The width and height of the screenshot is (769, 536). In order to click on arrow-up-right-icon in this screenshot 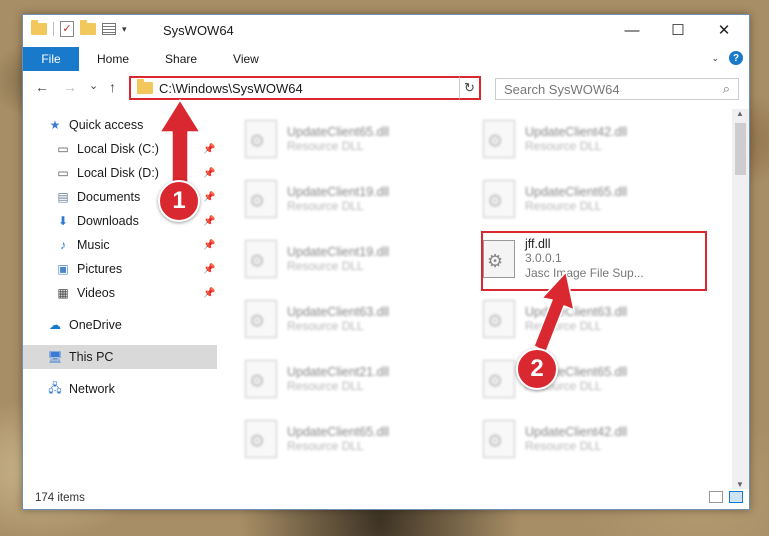, I will do `click(554, 312)`.